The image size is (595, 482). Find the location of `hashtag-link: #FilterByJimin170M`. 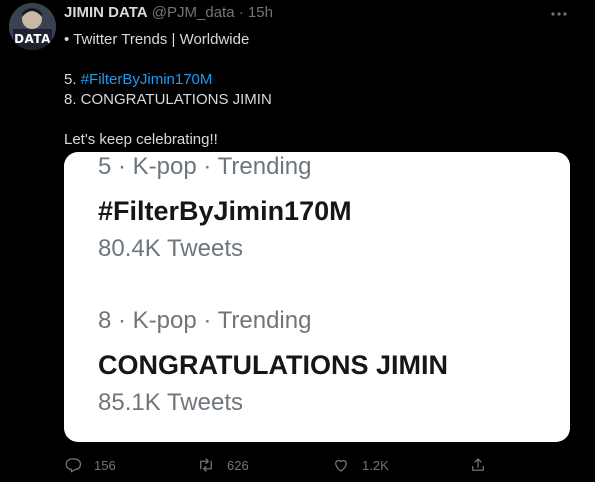

hashtag-link: #FilterByJimin170M is located at coordinates (147, 79).